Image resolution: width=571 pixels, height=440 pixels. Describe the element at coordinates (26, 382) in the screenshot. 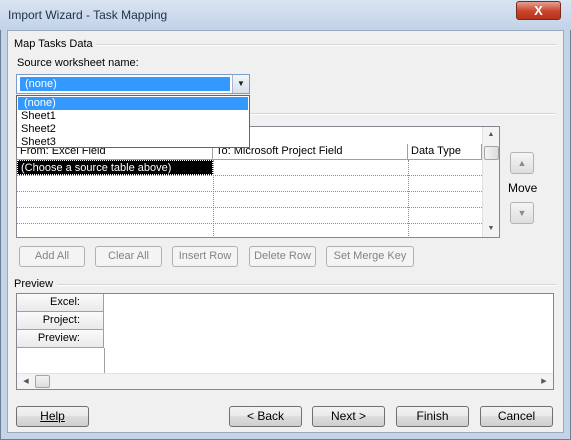

I see `scroll-left-icon: ◀` at that location.